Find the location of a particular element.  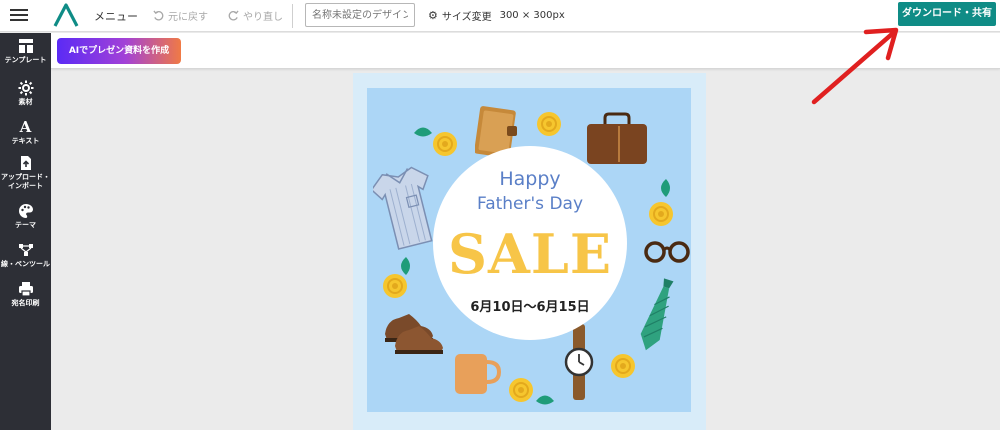

app-logo is located at coordinates (66, 15).